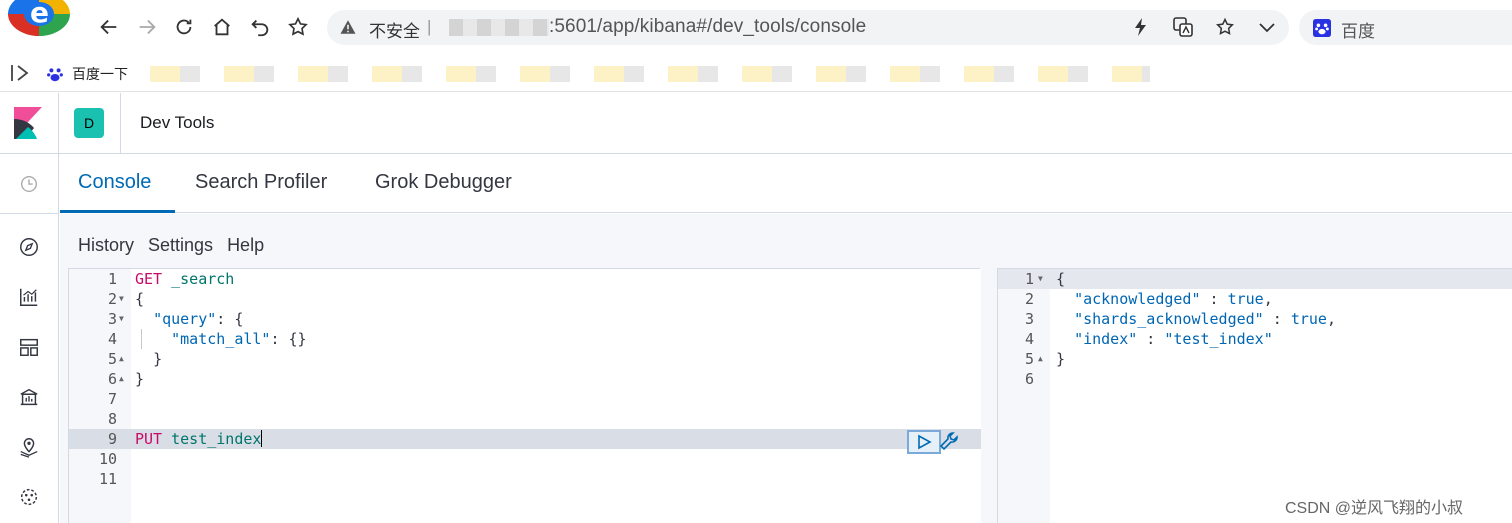 The image size is (1512, 523). Describe the element at coordinates (1183, 27) in the screenshot. I see `translate-icon` at that location.